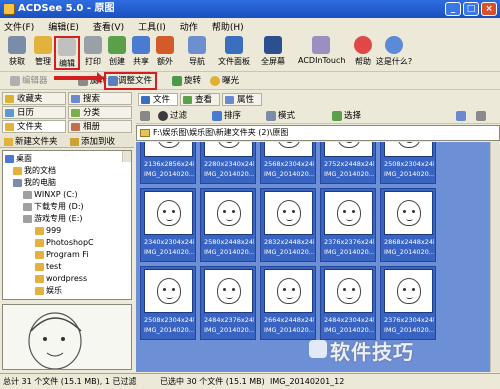  Describe the element at coordinates (226, 116) in the screenshot. I see `sort-button: 排序` at that location.